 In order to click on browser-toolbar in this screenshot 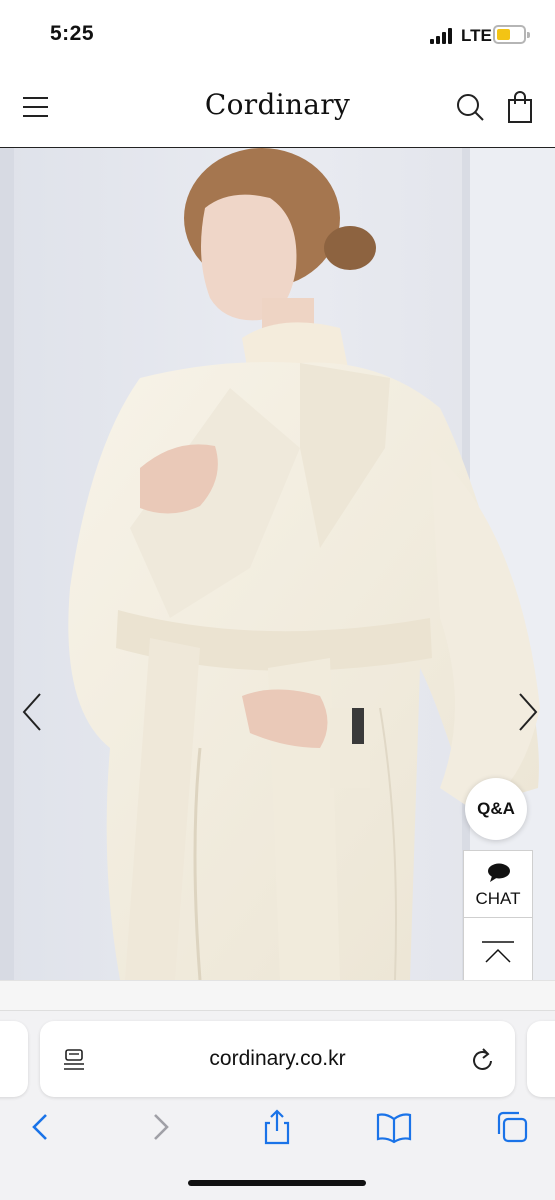, I will do `click(277, 1131)`.